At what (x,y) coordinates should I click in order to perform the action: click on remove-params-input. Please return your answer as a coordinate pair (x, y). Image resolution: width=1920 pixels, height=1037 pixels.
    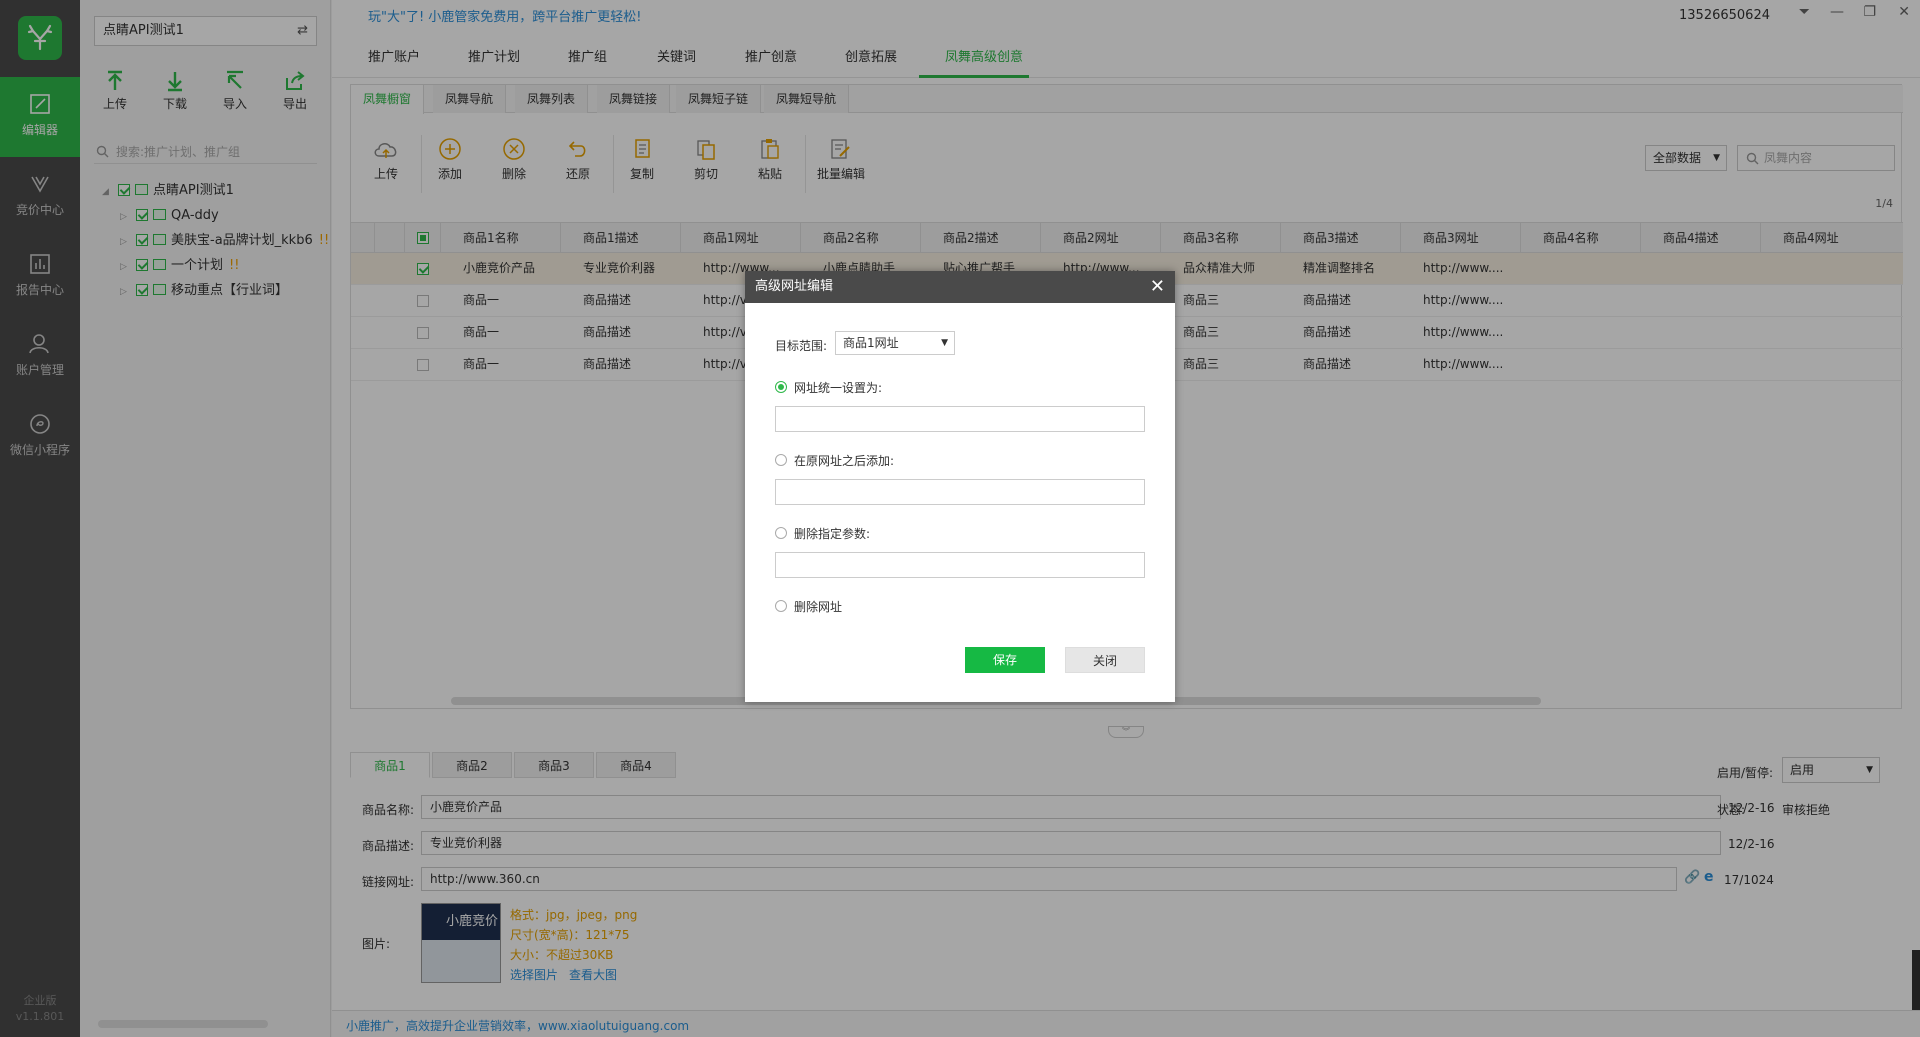
    Looking at the image, I should click on (960, 565).